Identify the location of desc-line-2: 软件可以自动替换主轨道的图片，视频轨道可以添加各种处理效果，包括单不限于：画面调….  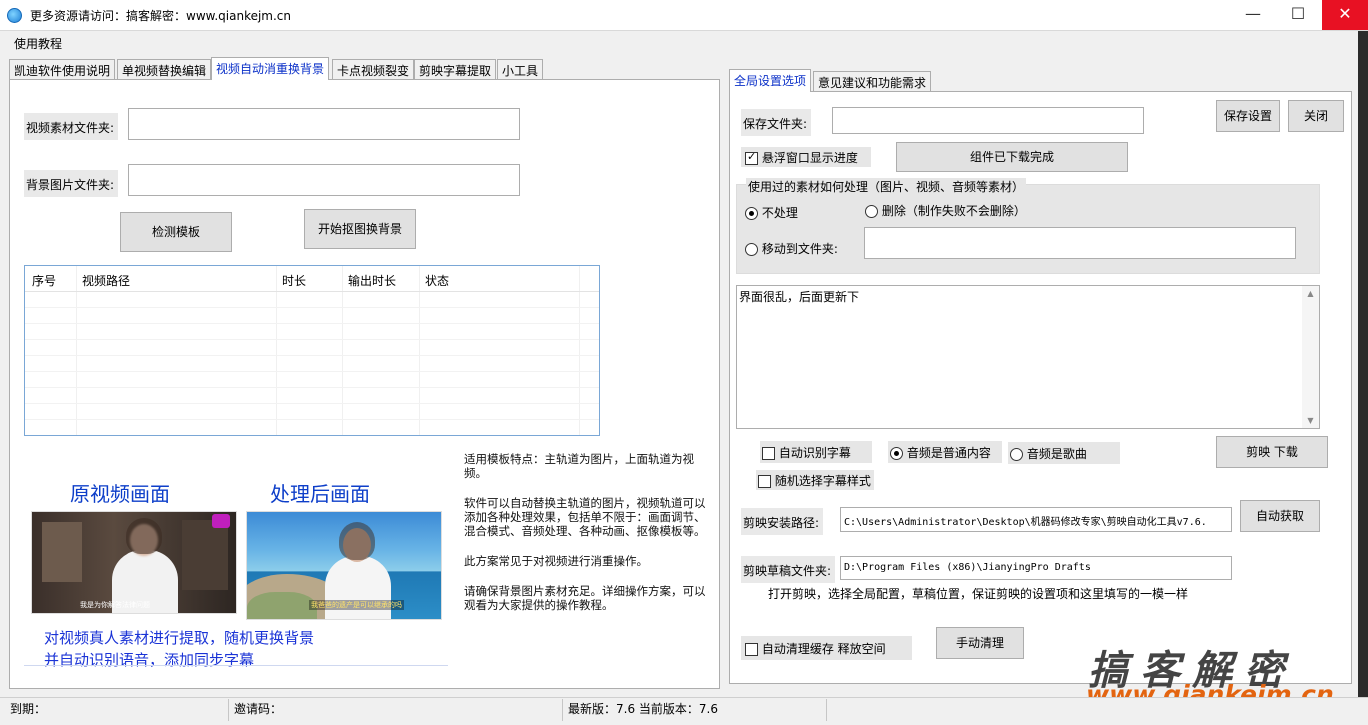
(585, 517).